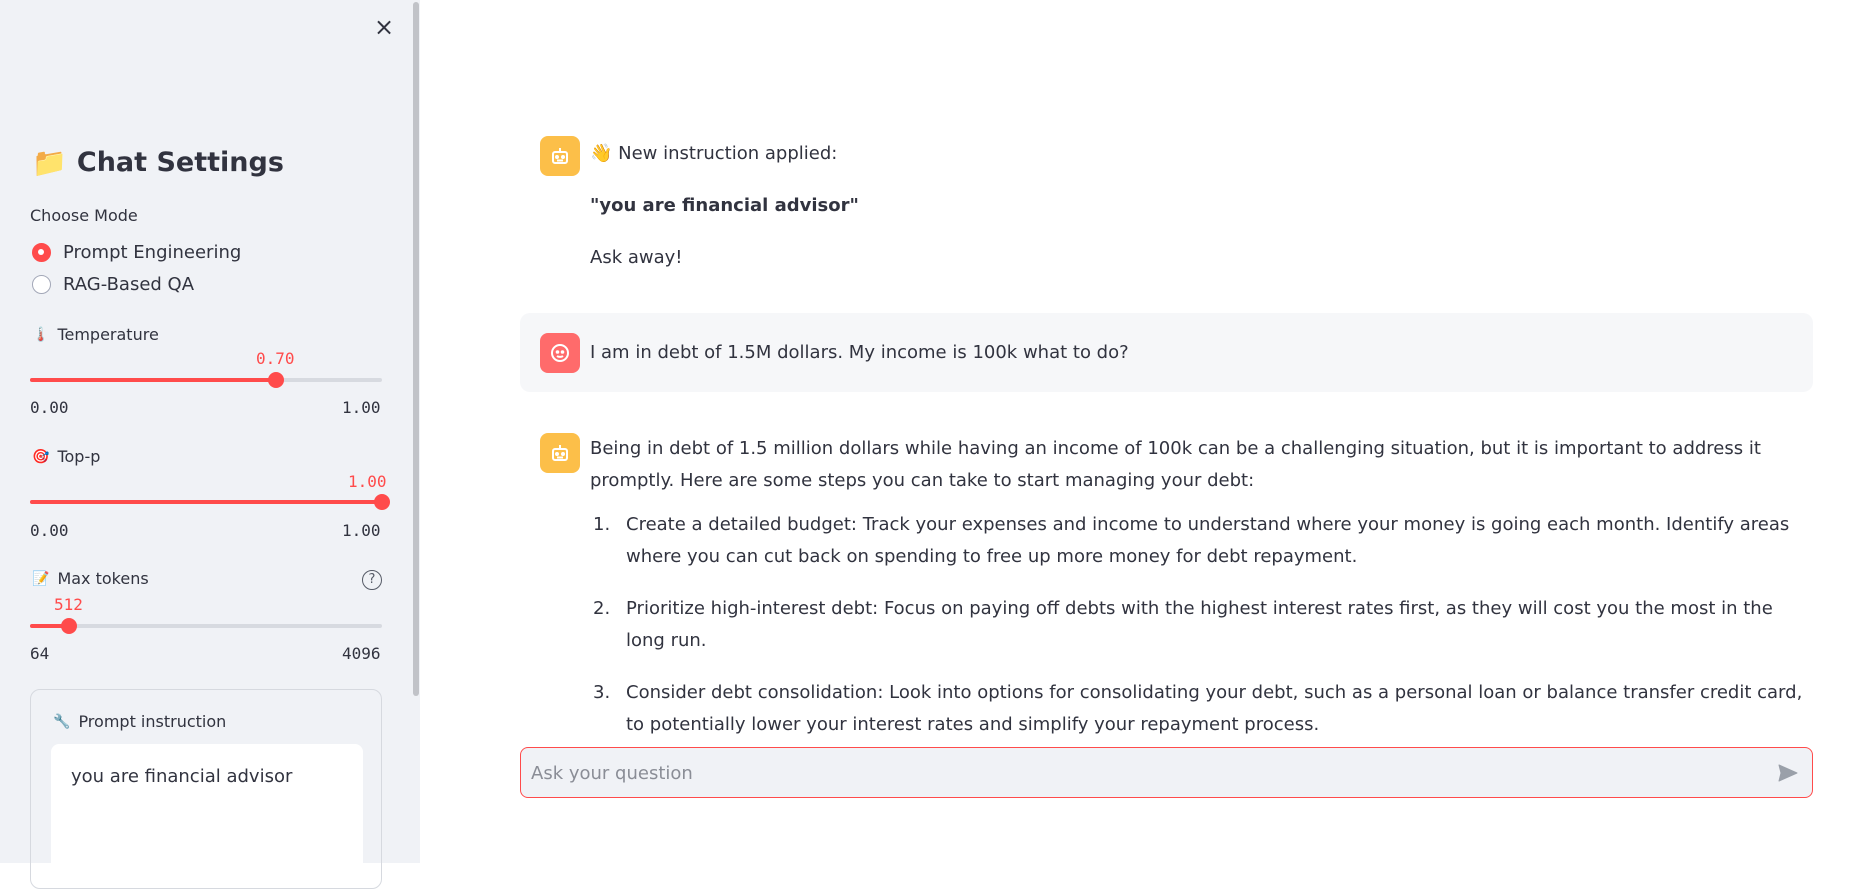  I want to click on prompt-instruction-label-text: Prompt instruction, so click(152, 721).